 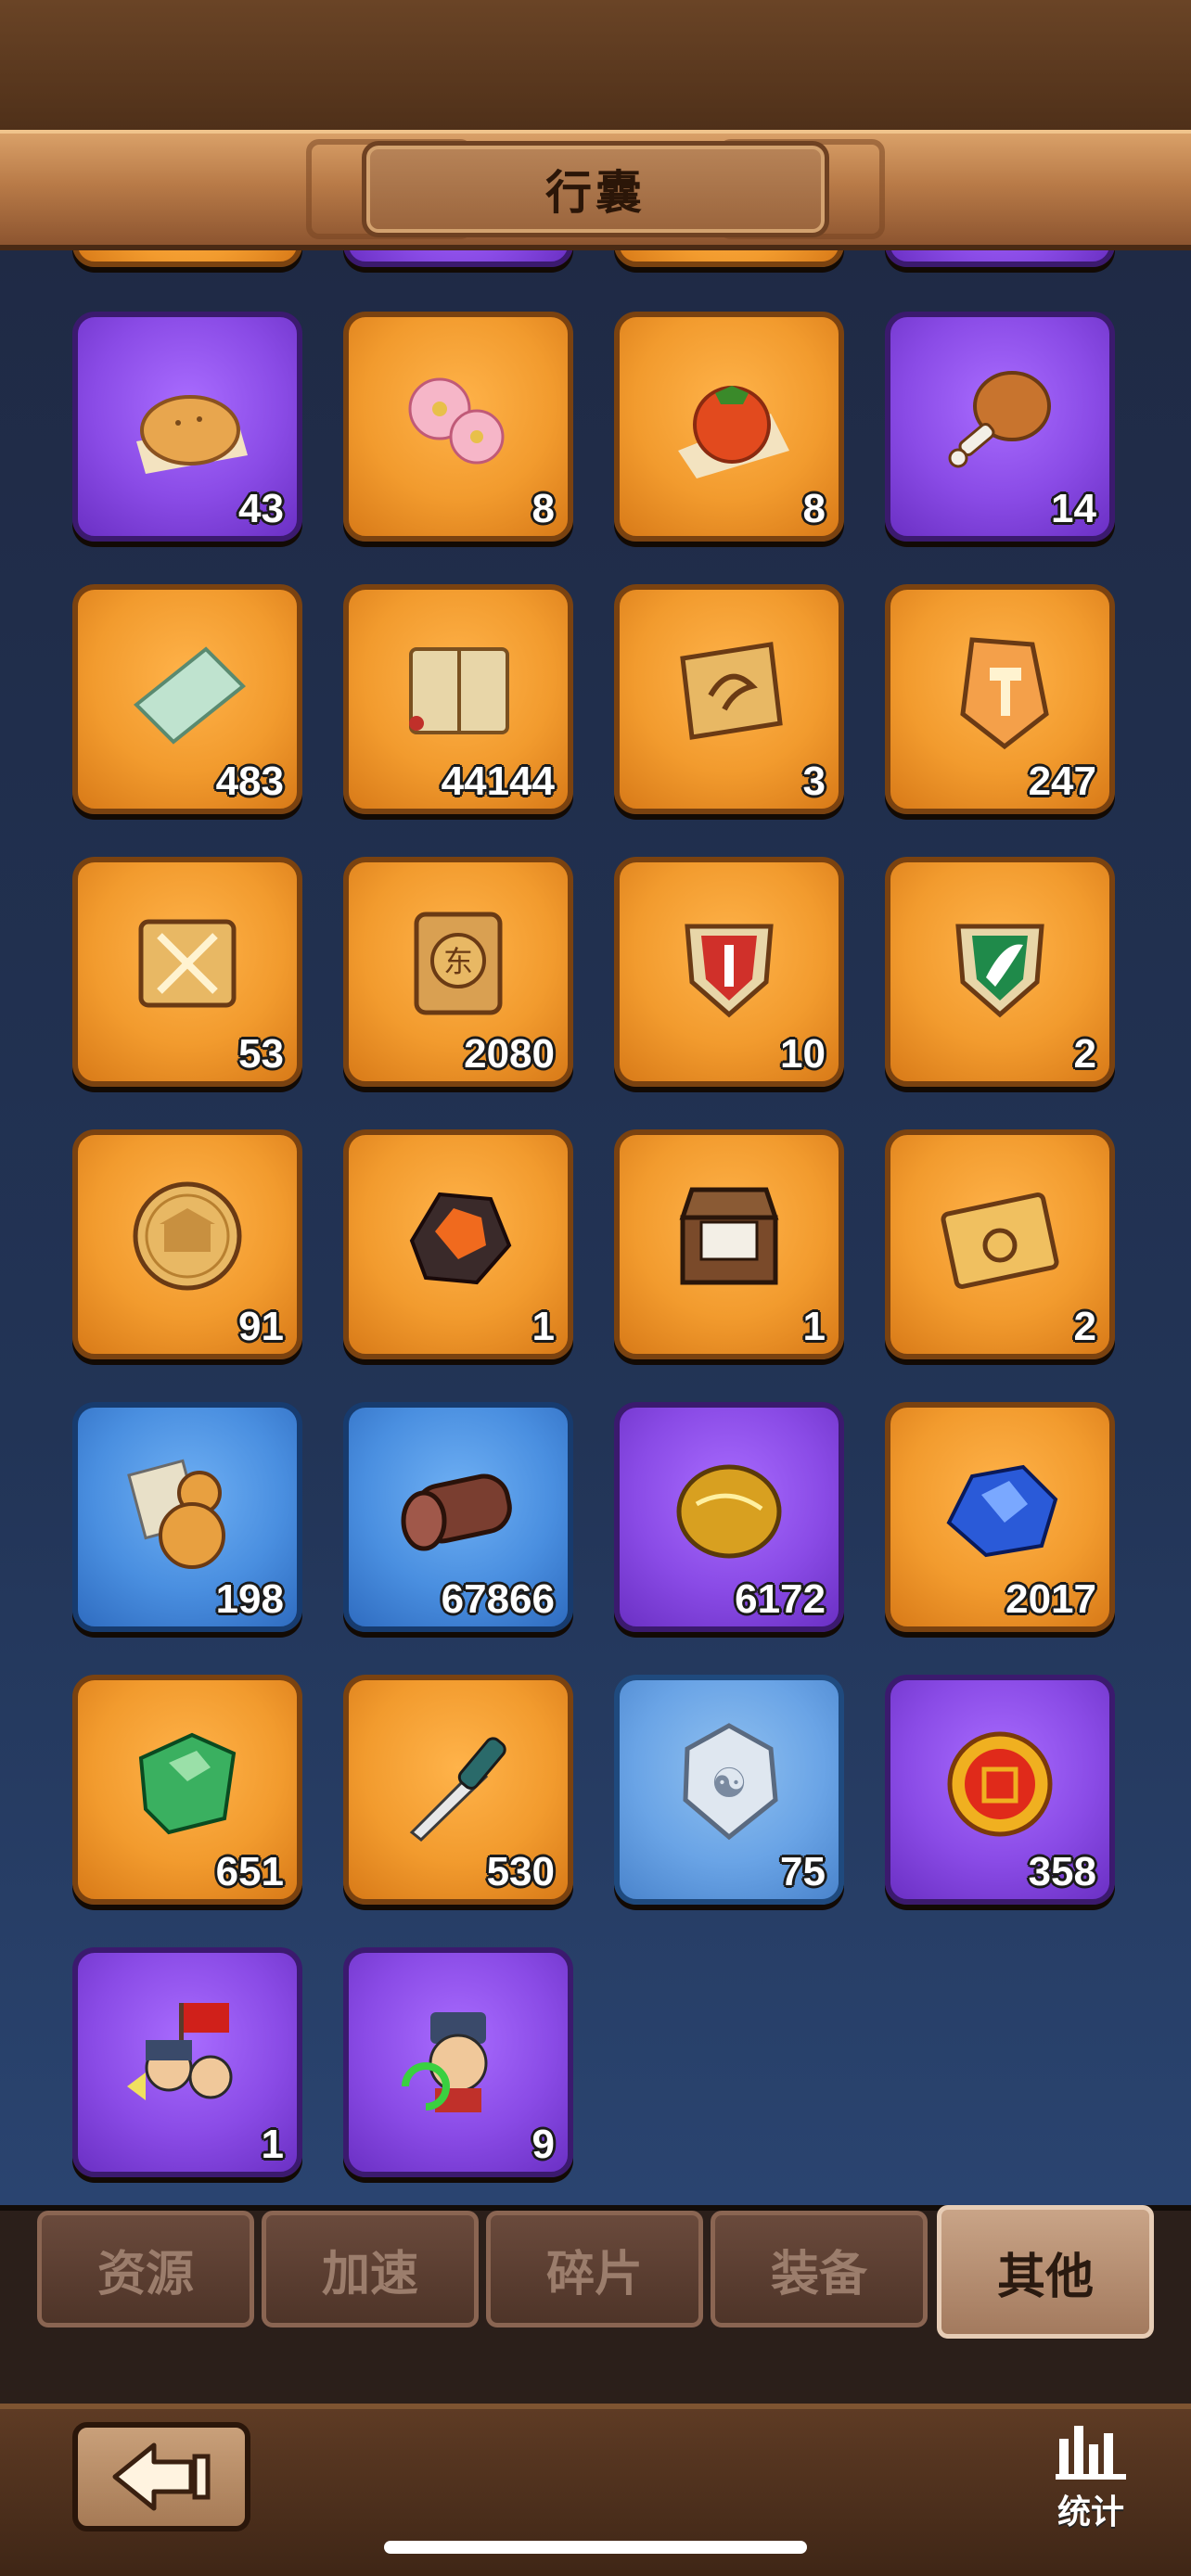 What do you see at coordinates (520, 1872) in the screenshot?
I see `item-count: 530` at bounding box center [520, 1872].